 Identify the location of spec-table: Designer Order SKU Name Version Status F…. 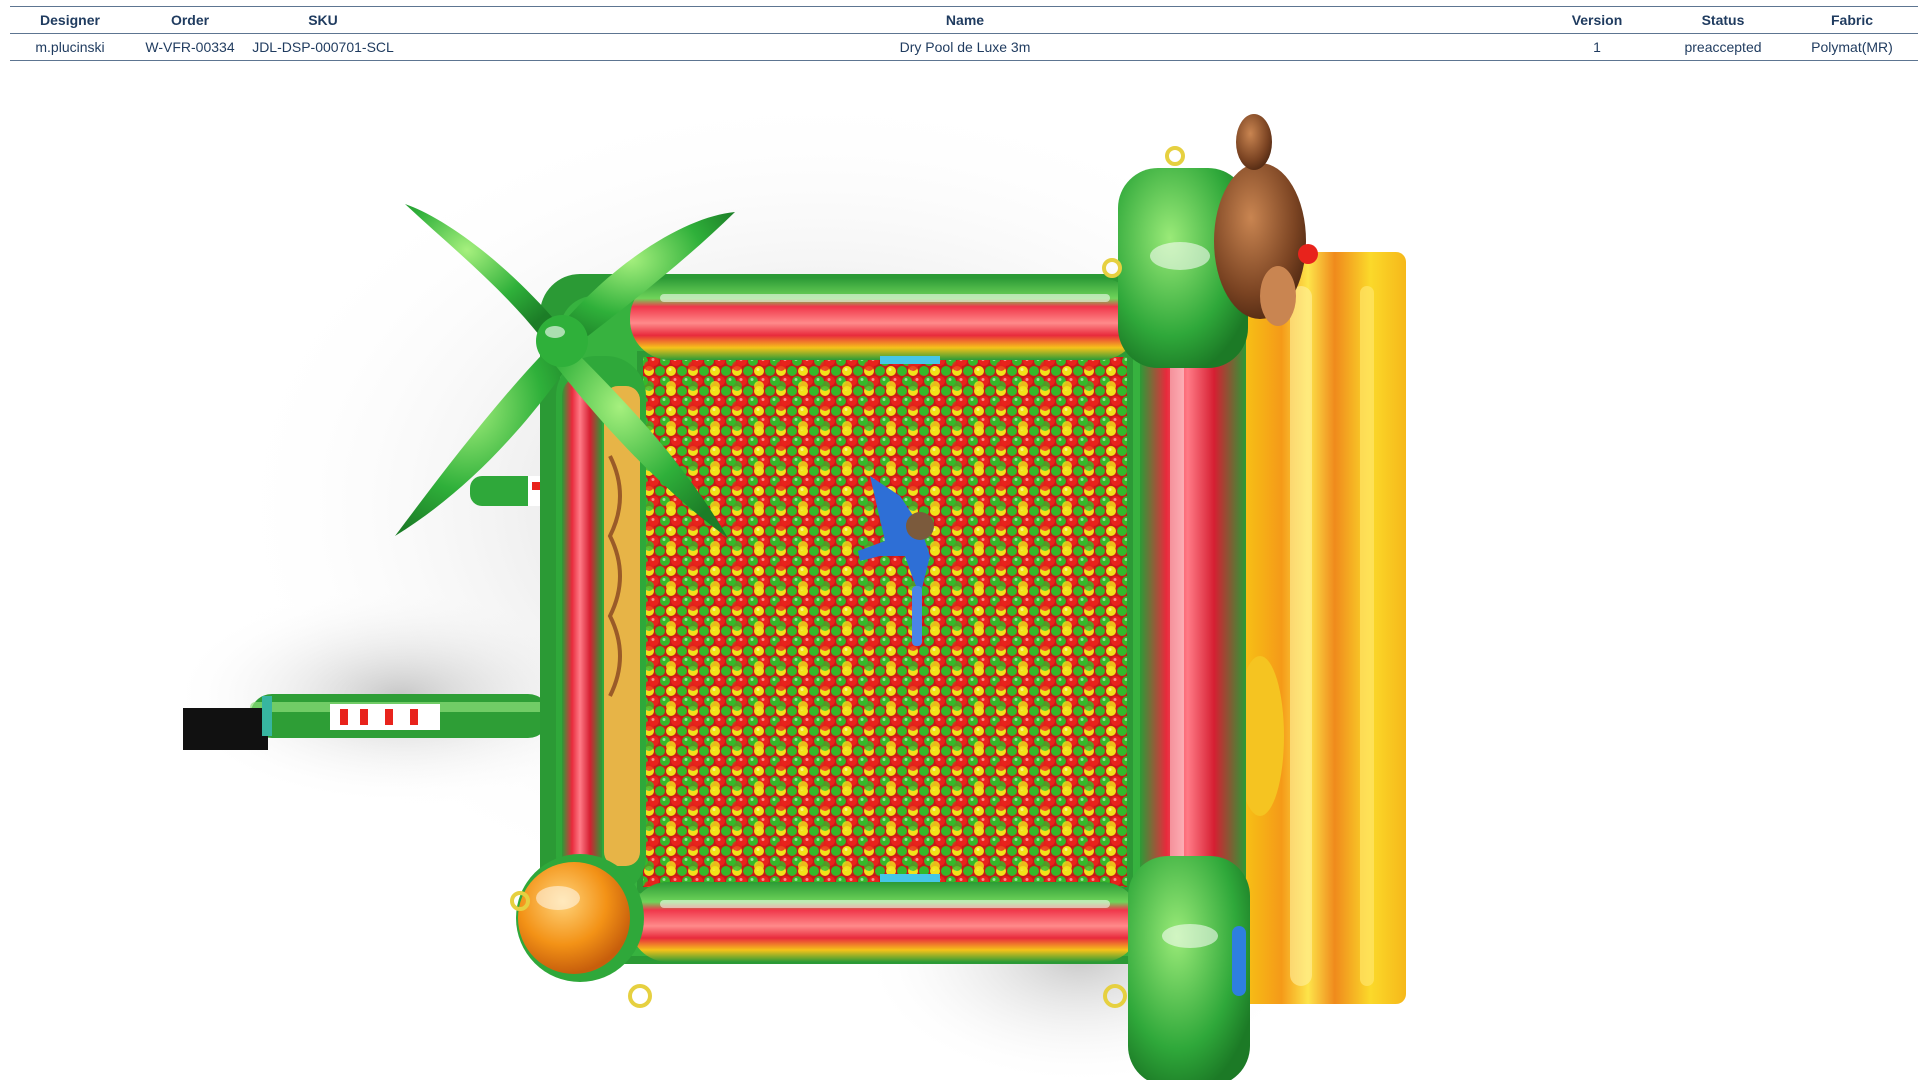
(964, 33).